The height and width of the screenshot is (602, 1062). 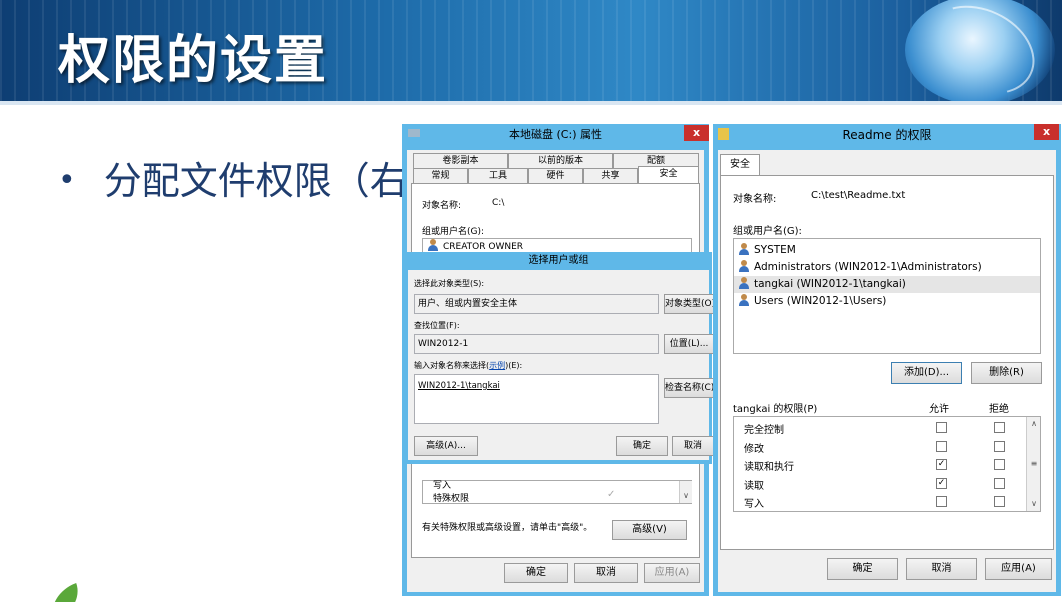 I want to click on scroll-thumb-grip-icon: ≡, so click(x=1033, y=464).